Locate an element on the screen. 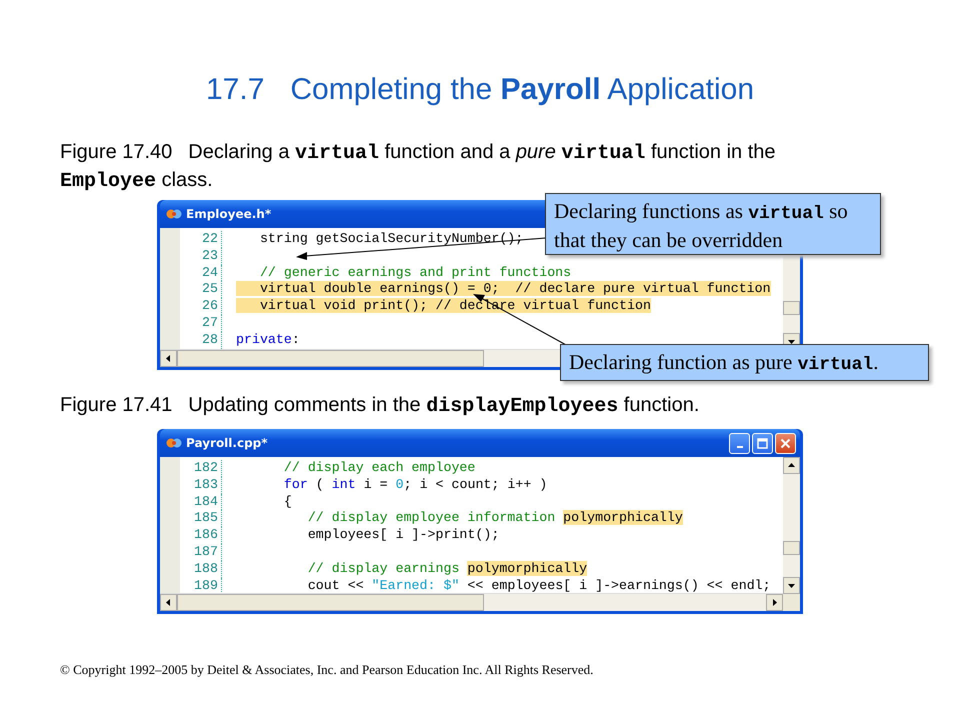  line-number: 183 is located at coordinates (201, 485).